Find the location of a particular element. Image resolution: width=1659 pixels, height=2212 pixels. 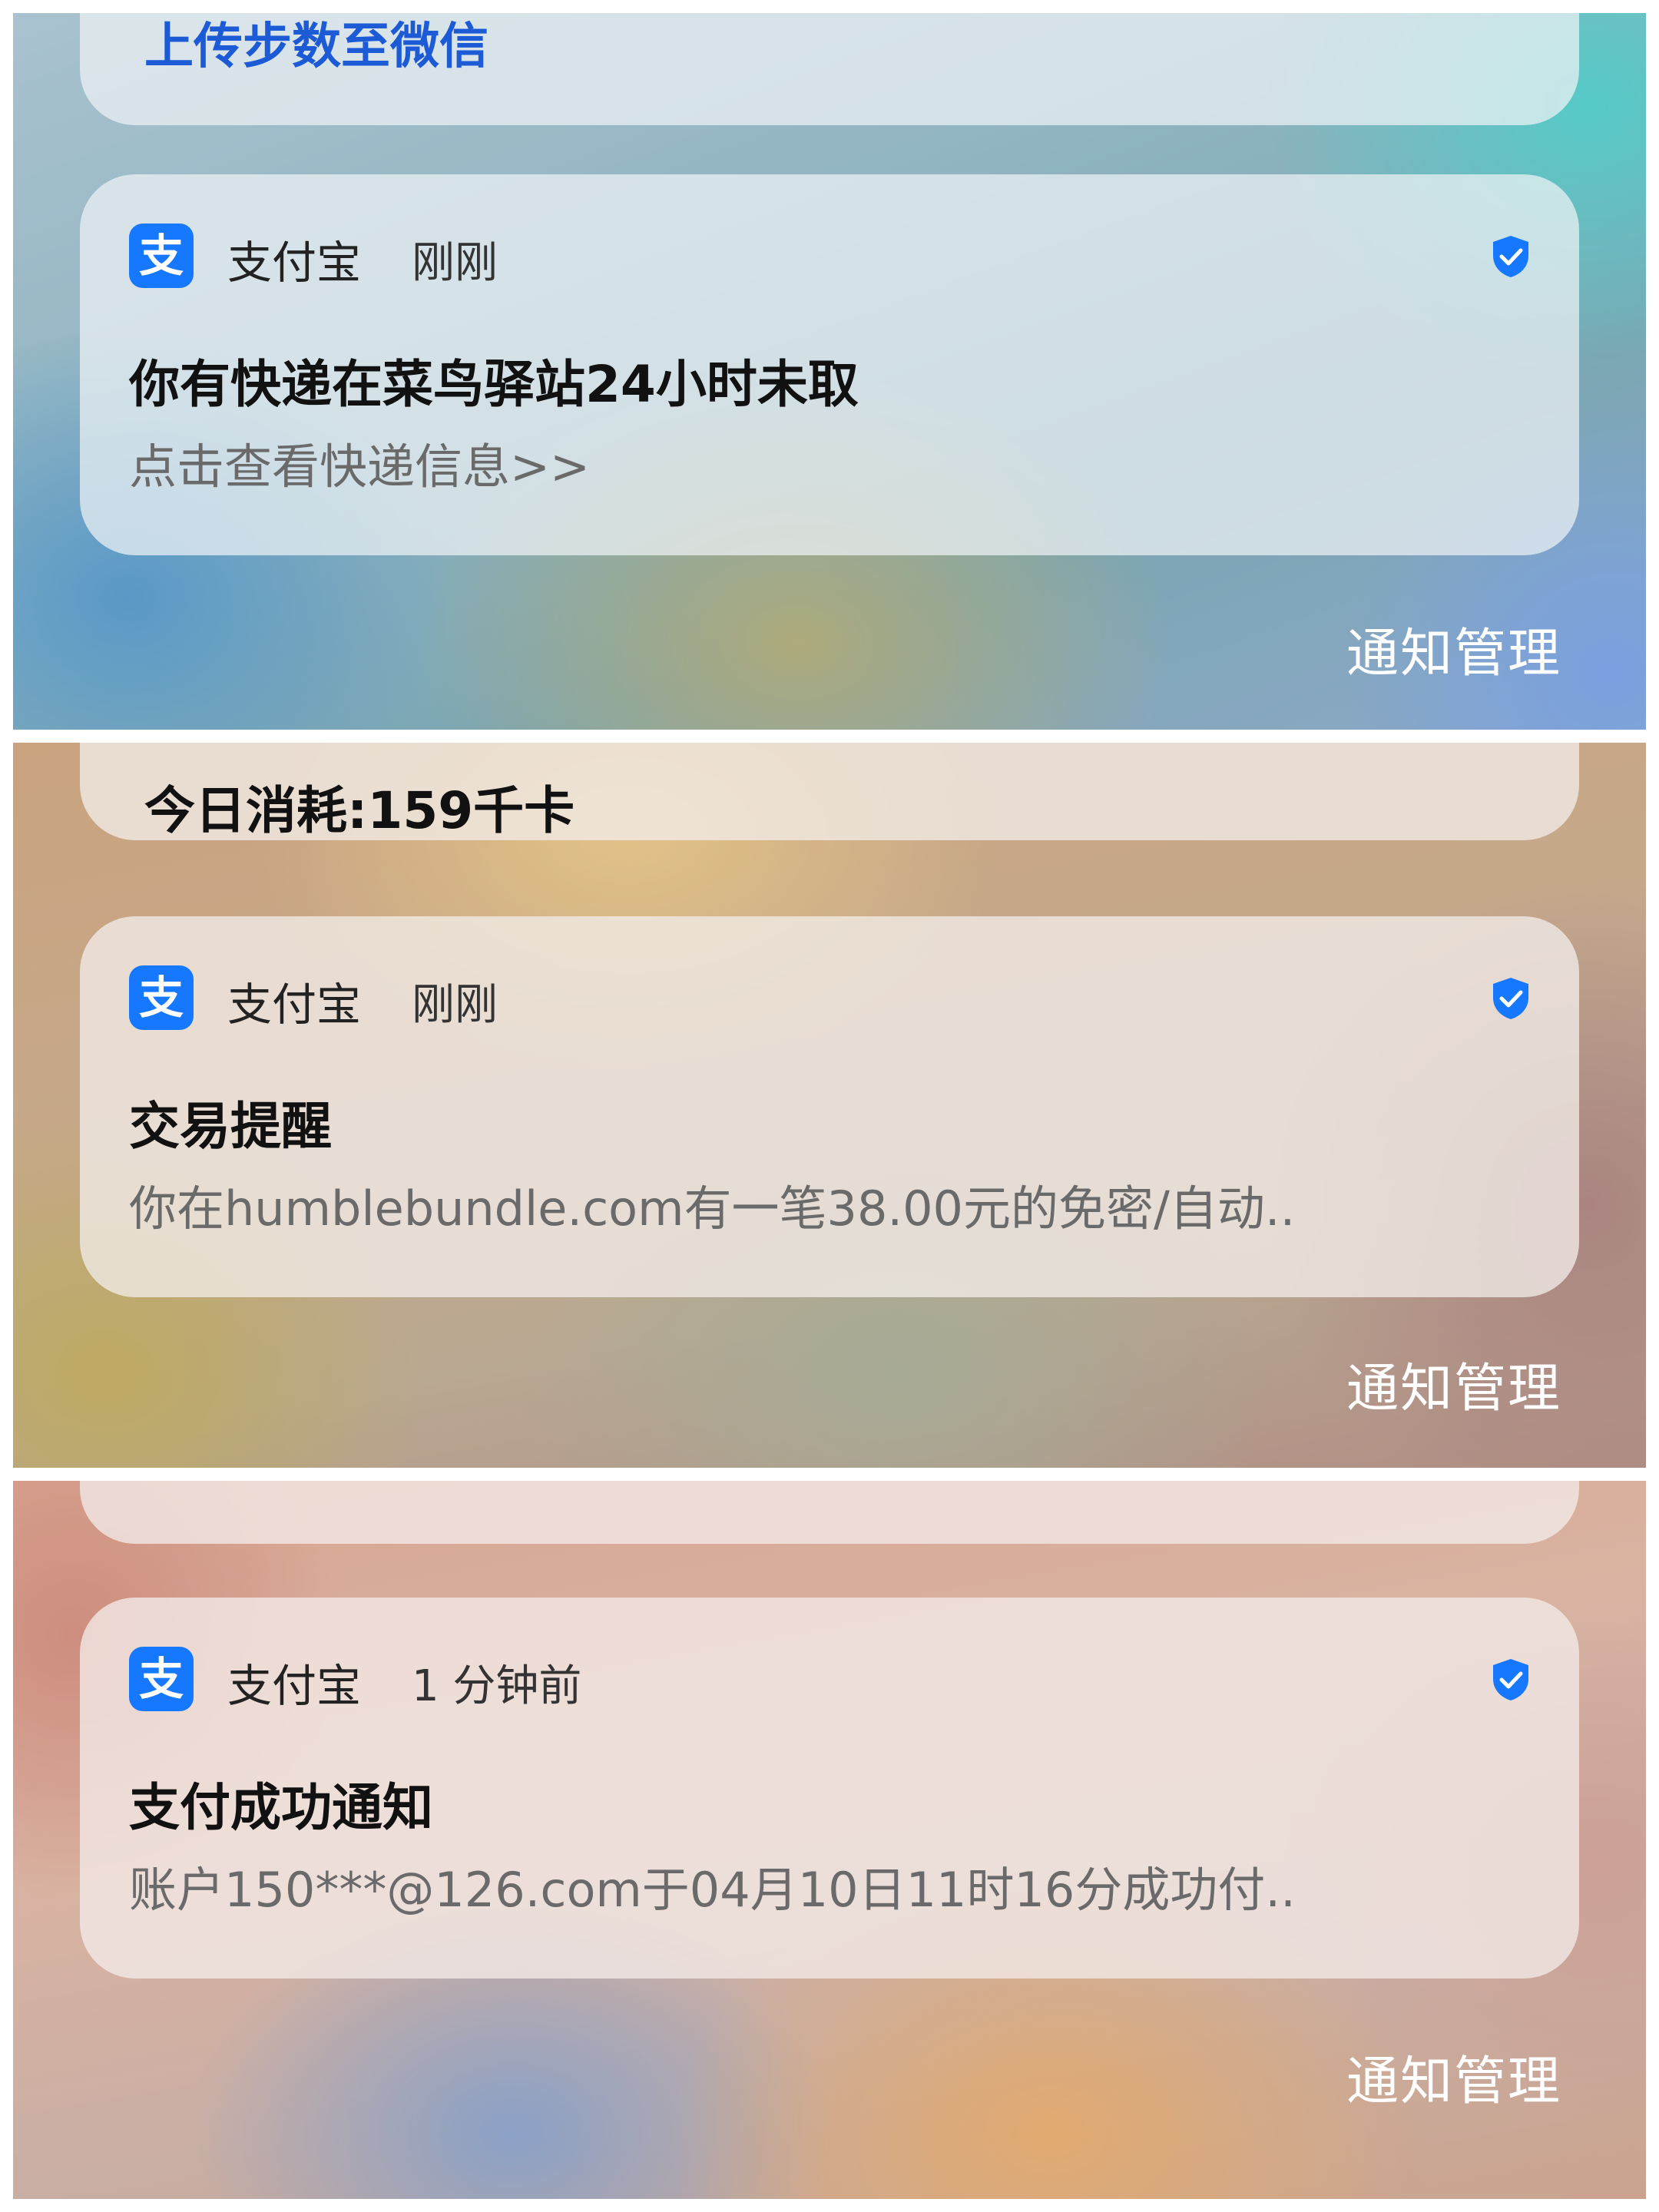

notification-body: 点击查看快递信息>> is located at coordinates (359, 467).